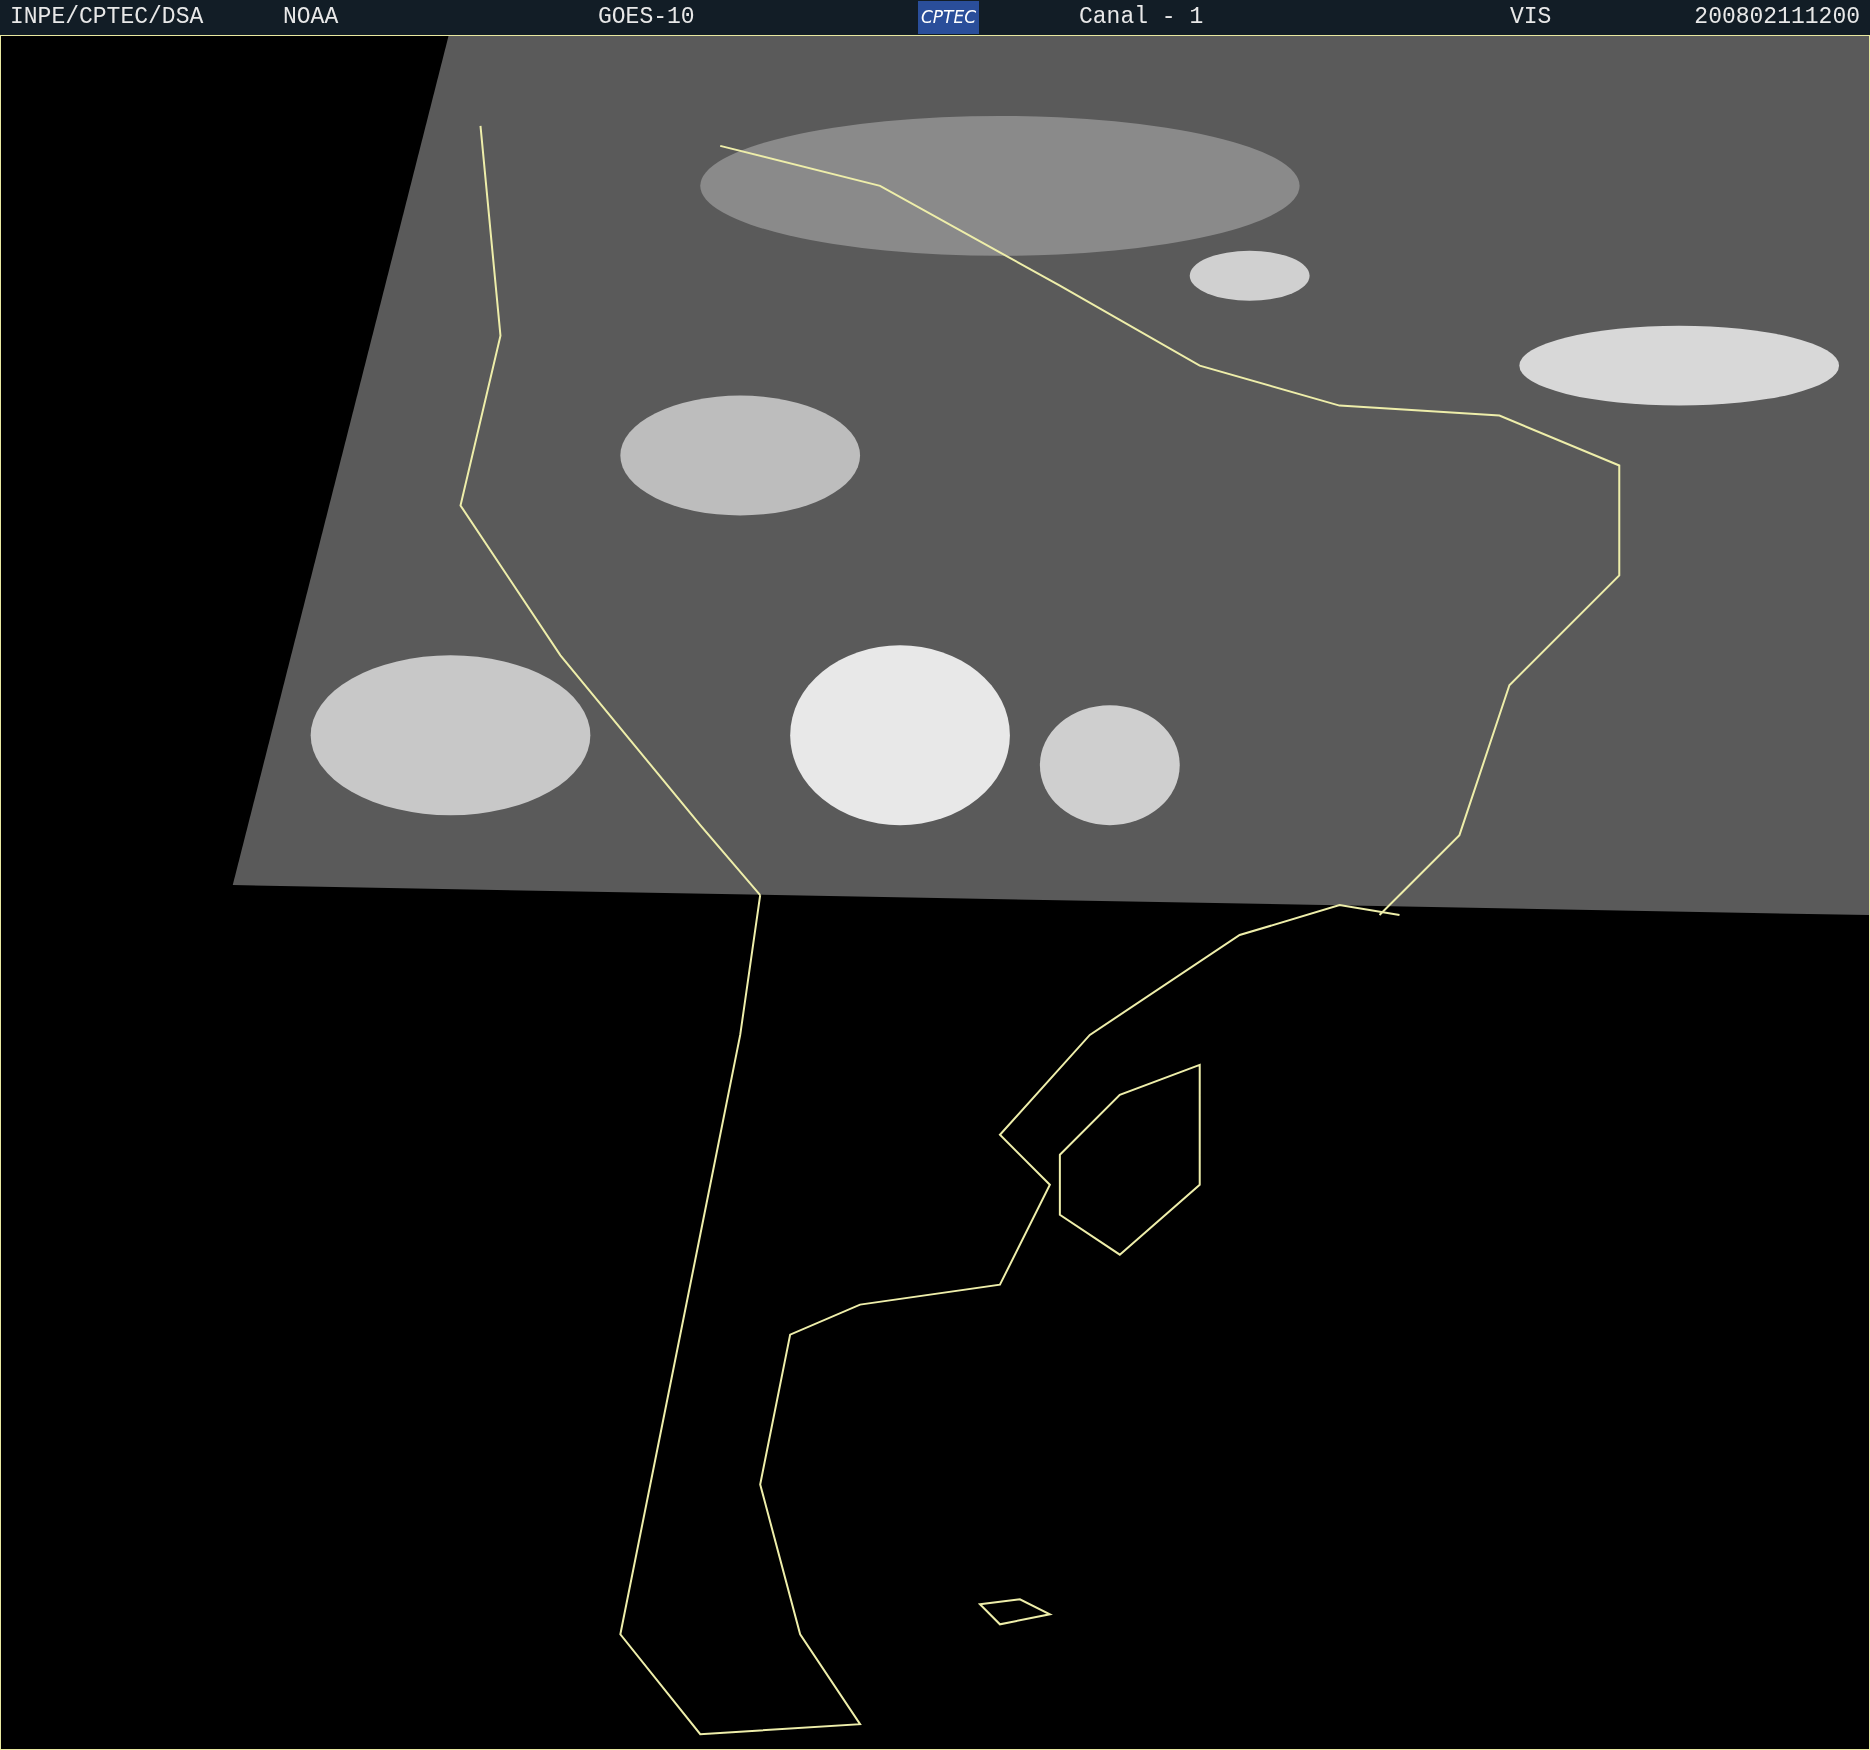 The image size is (1870, 1750). Describe the element at coordinates (646, 17) in the screenshot. I see `satellite-label: GOES-10` at that location.